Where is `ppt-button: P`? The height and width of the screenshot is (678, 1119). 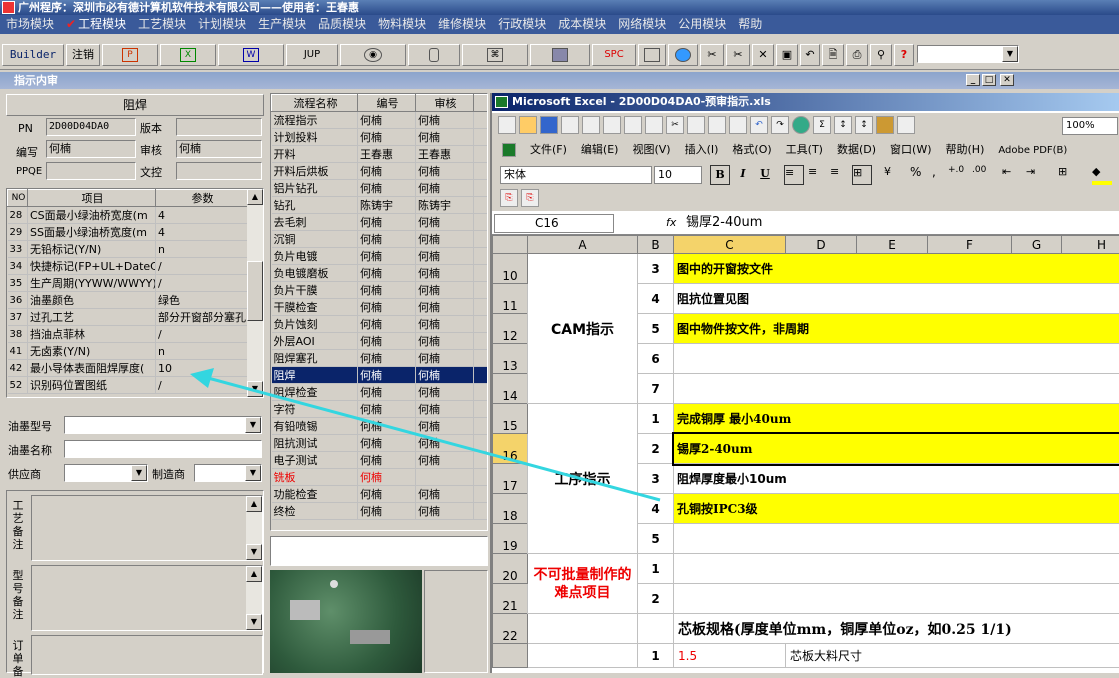 ppt-button: P is located at coordinates (130, 55).